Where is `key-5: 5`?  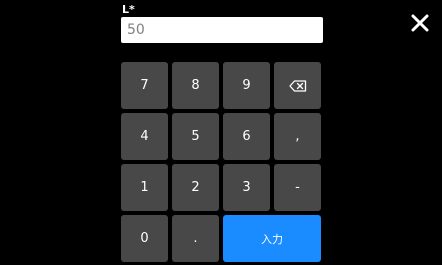 key-5: 5 is located at coordinates (195, 136).